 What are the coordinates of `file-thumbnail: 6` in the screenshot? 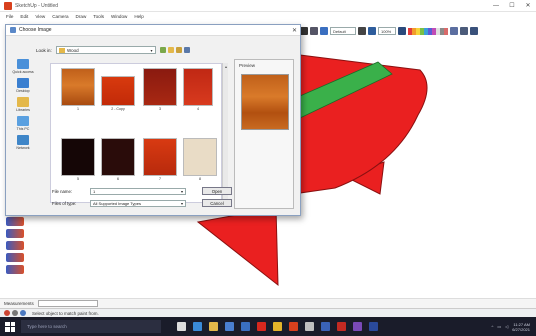 It's located at (118, 159).